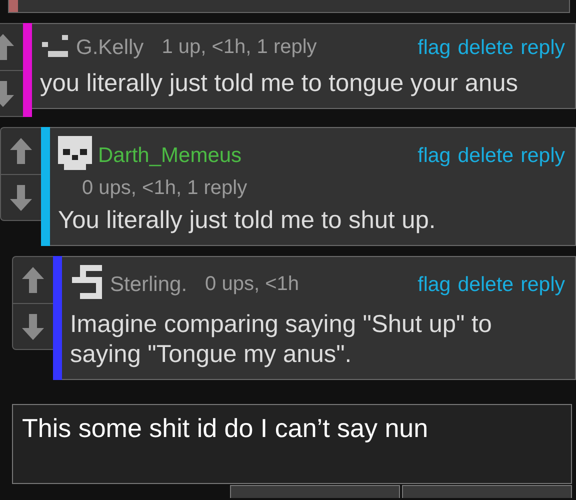 The image size is (576, 500). What do you see at coordinates (239, 47) in the screenshot?
I see `comment-meta: 1 up, <1h, 1 reply` at bounding box center [239, 47].